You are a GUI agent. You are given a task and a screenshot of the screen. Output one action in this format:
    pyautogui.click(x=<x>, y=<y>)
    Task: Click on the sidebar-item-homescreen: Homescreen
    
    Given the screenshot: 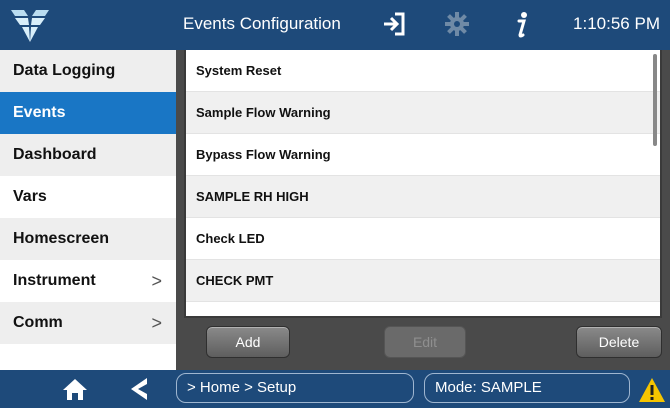 What is the action you would take?
    pyautogui.click(x=88, y=239)
    